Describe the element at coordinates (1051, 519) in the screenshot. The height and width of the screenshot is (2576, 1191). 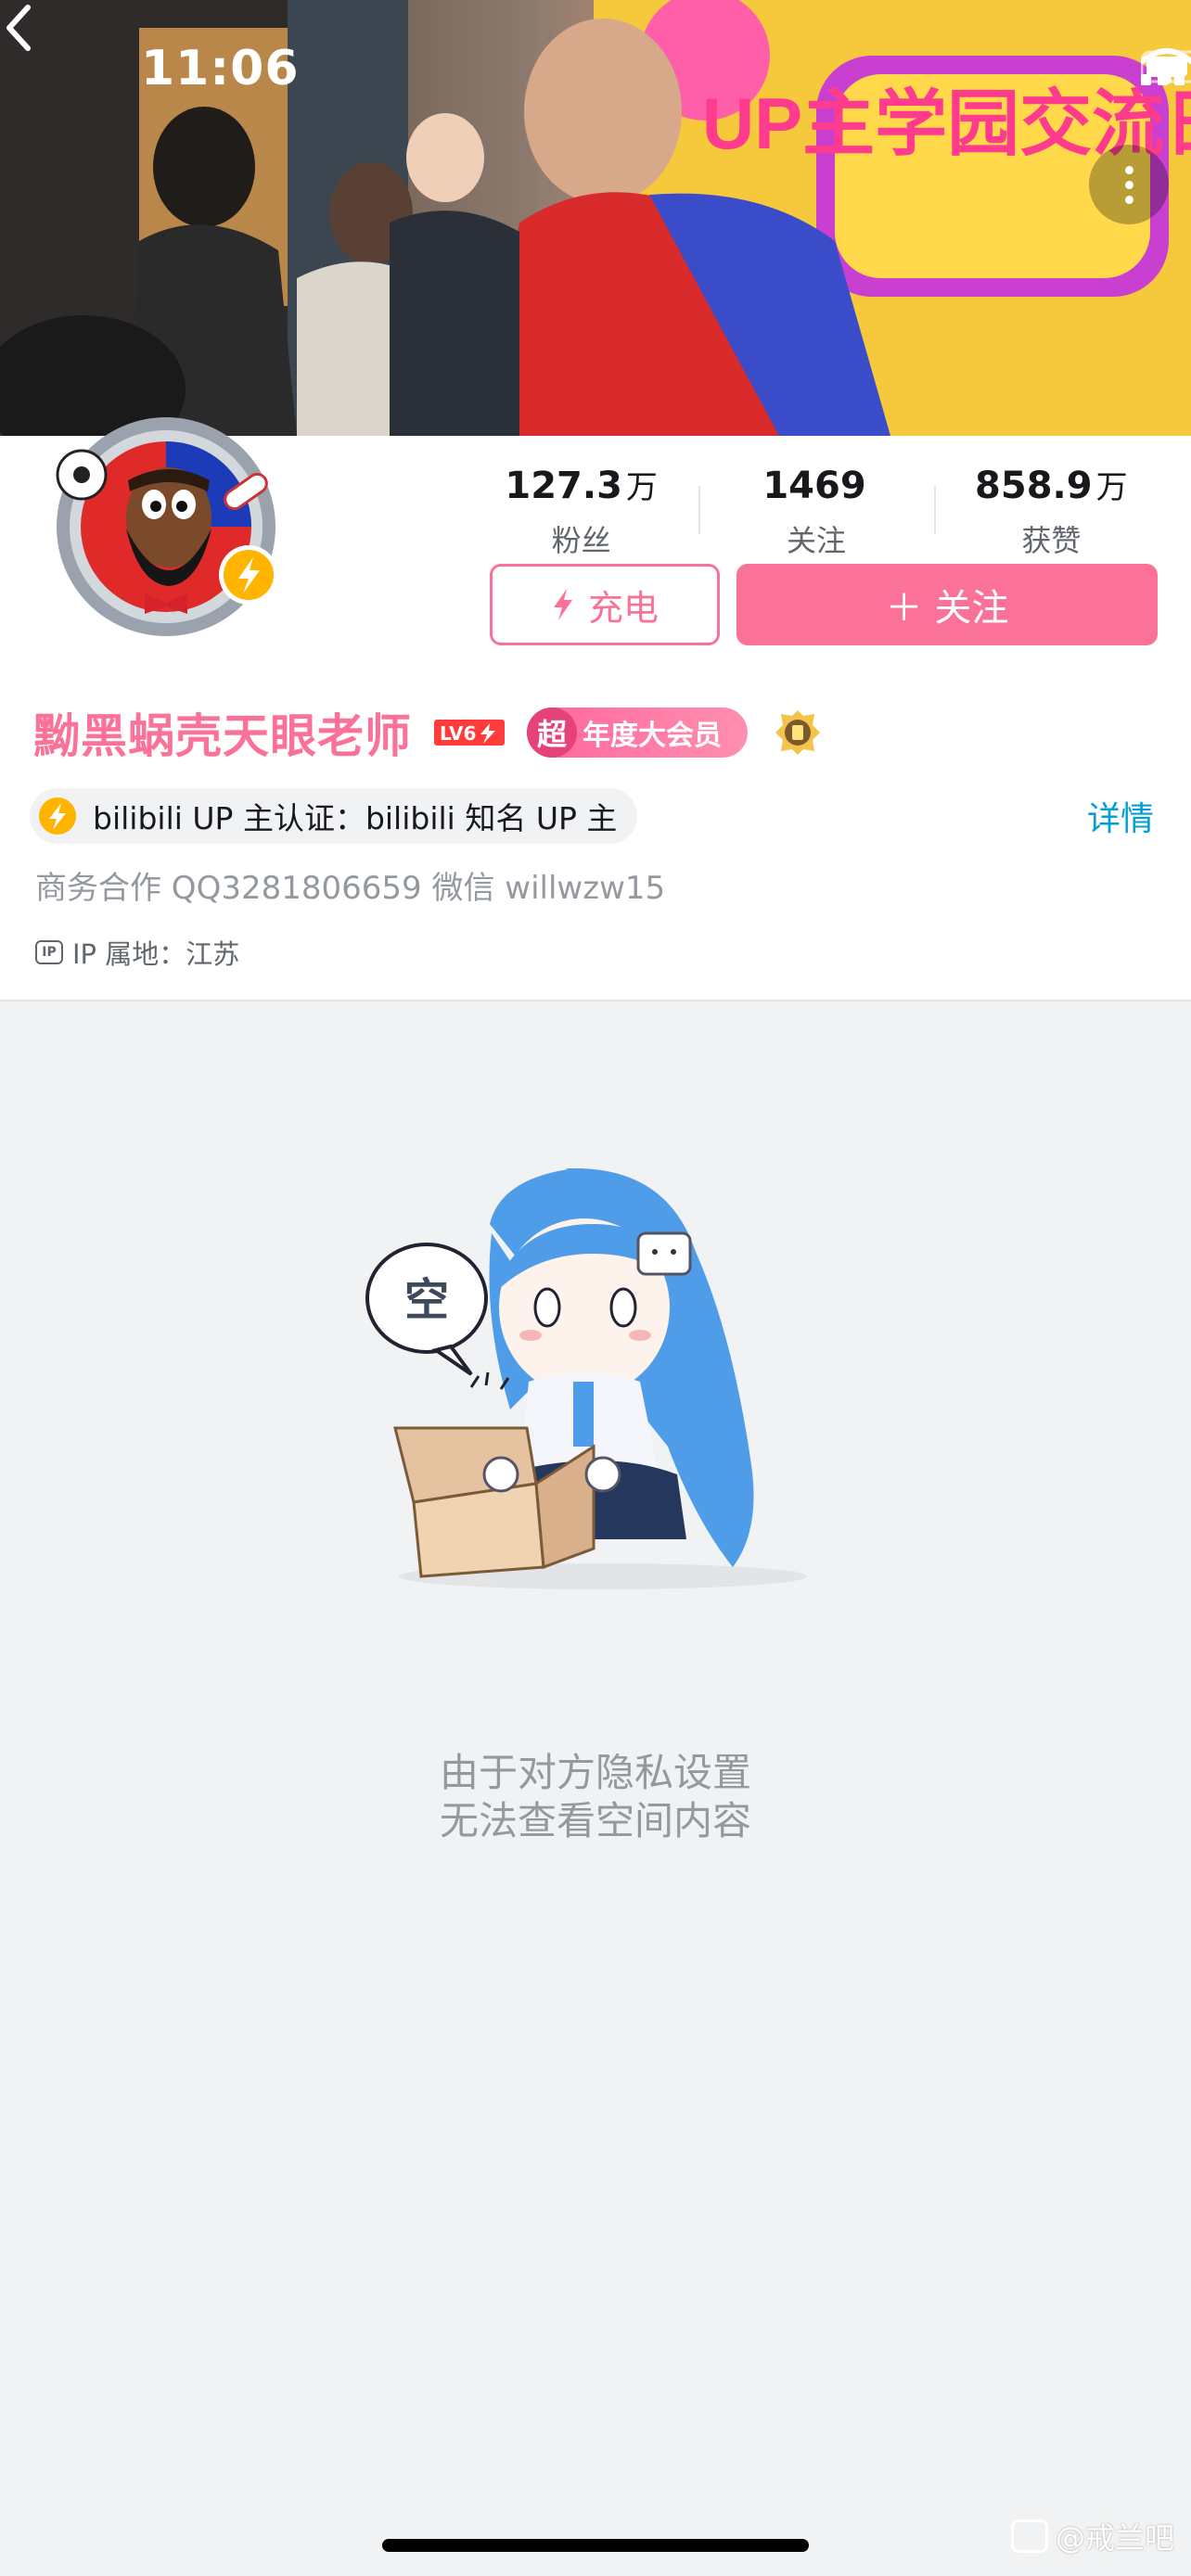
I see `stat-likes: 858.9 万 获赞` at that location.